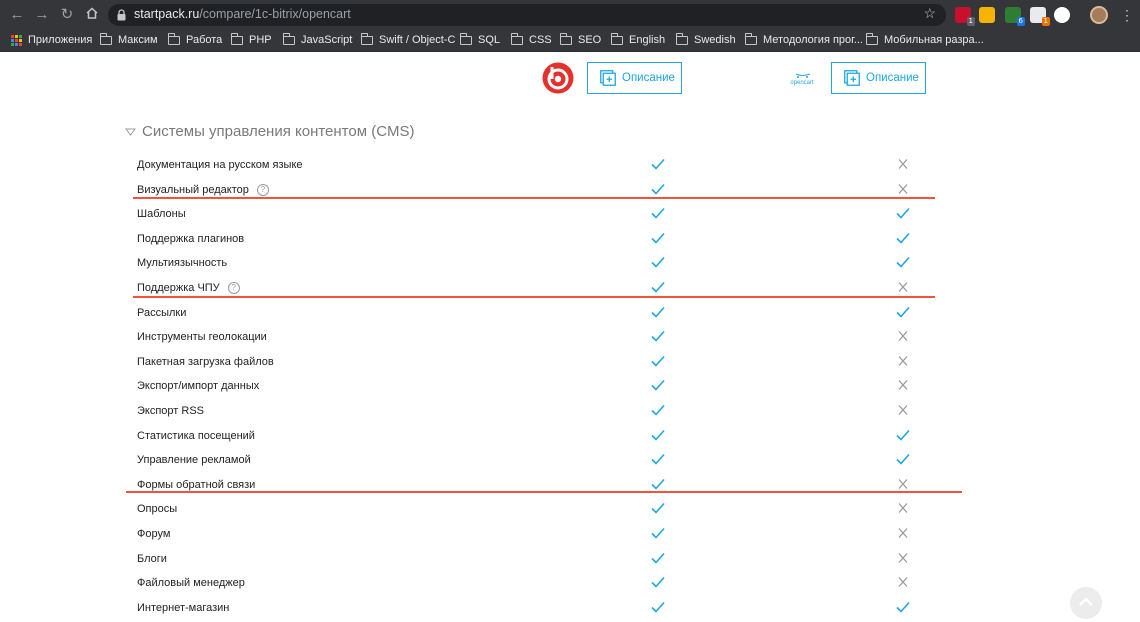  Describe the element at coordinates (121, 15) in the screenshot. I see `lock-icon` at that location.